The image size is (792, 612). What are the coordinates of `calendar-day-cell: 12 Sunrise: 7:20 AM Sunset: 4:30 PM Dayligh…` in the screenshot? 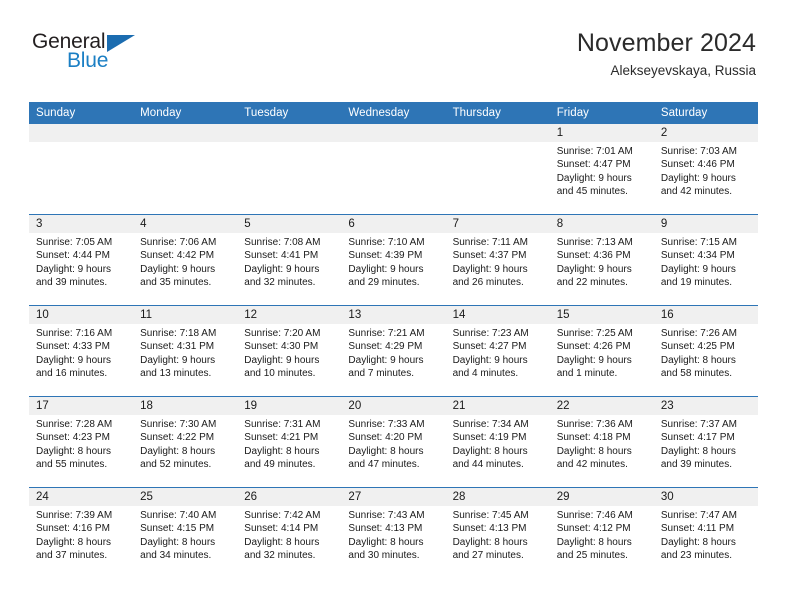 It's located at (289, 351).